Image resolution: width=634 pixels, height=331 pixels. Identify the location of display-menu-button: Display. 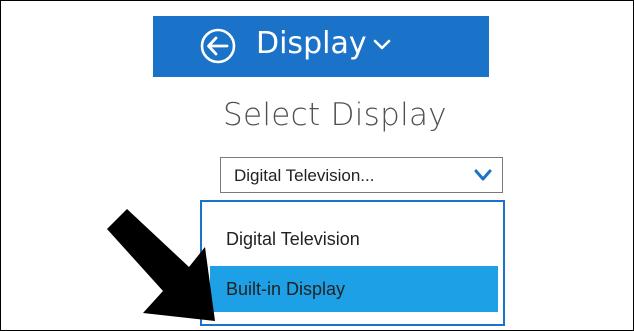
(323, 44).